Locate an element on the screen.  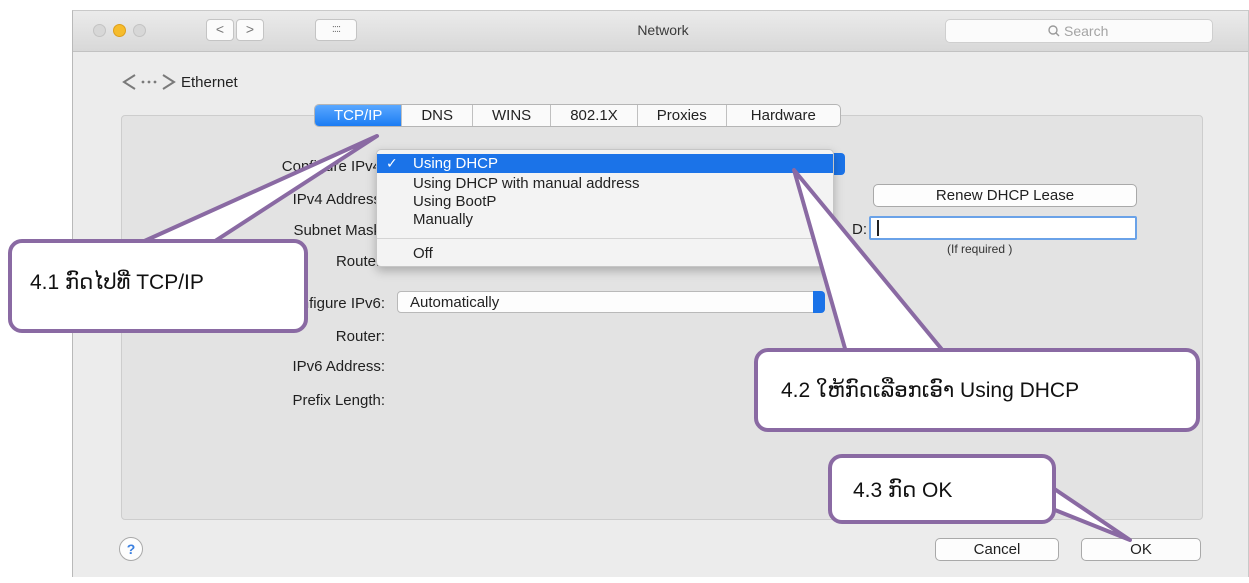
callout-2-pointer is located at coordinates (869, 261).